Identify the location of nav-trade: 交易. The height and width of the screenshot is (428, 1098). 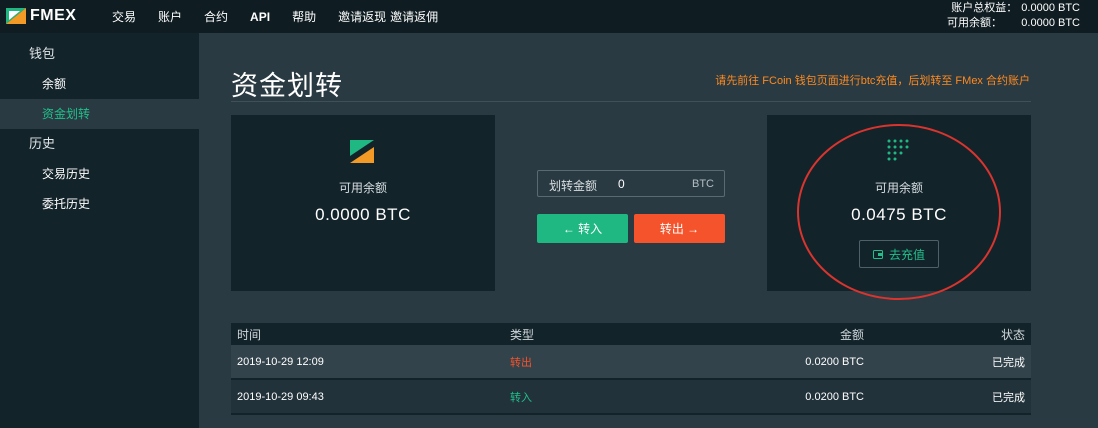
(124, 16).